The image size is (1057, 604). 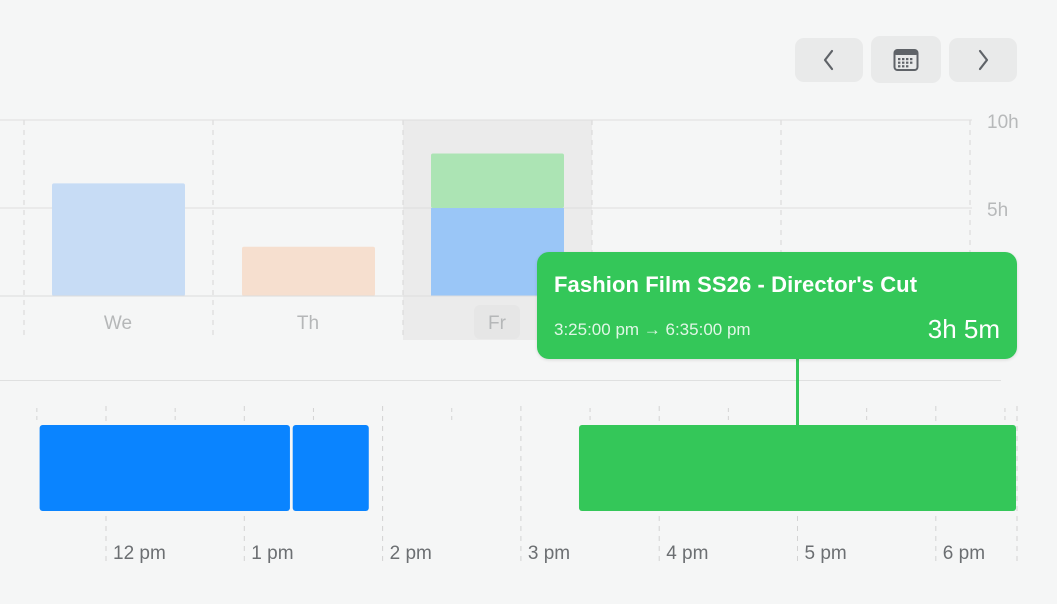 What do you see at coordinates (411, 553) in the screenshot?
I see `hour-label: 2 pm` at bounding box center [411, 553].